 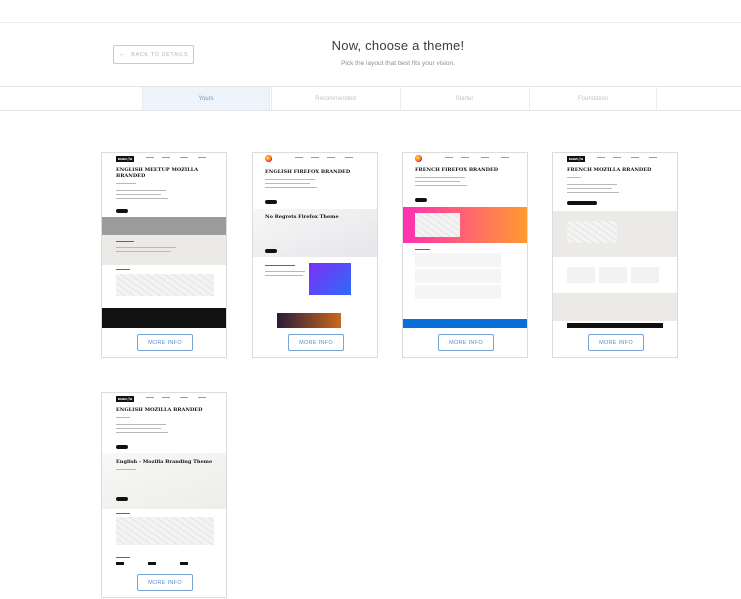 What do you see at coordinates (157, 173) in the screenshot?
I see `theme-preview-title: ENGLISH MEETUP MOZILLA BRANDED` at bounding box center [157, 173].